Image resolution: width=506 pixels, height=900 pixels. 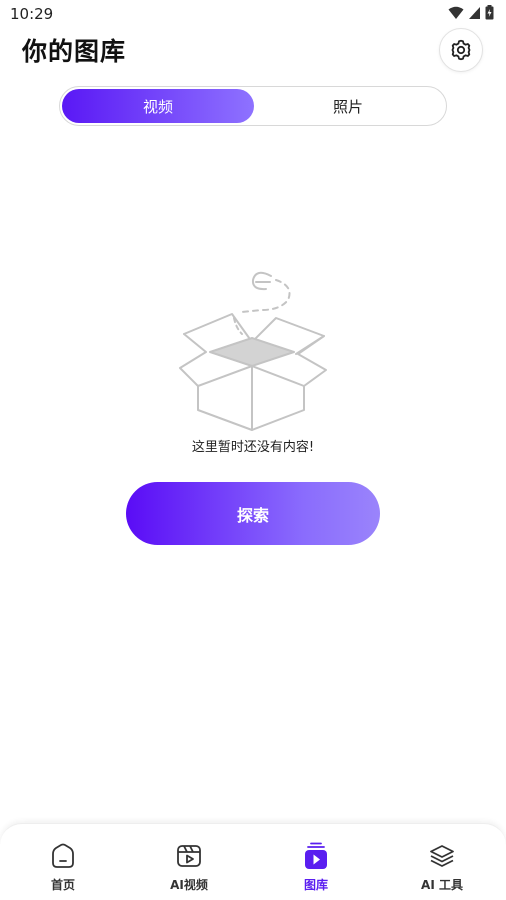 What do you see at coordinates (63, 856) in the screenshot?
I see `home-icon` at bounding box center [63, 856].